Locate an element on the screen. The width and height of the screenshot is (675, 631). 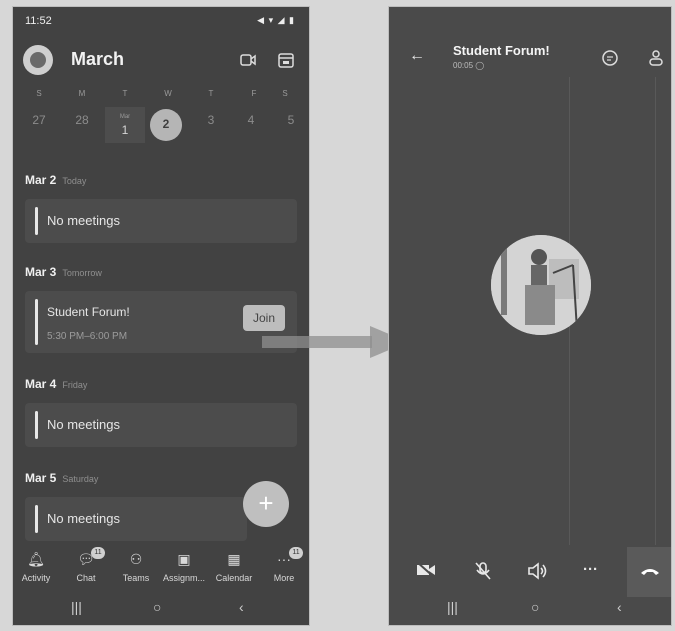
tab-label: More is located at coordinates (284, 578).